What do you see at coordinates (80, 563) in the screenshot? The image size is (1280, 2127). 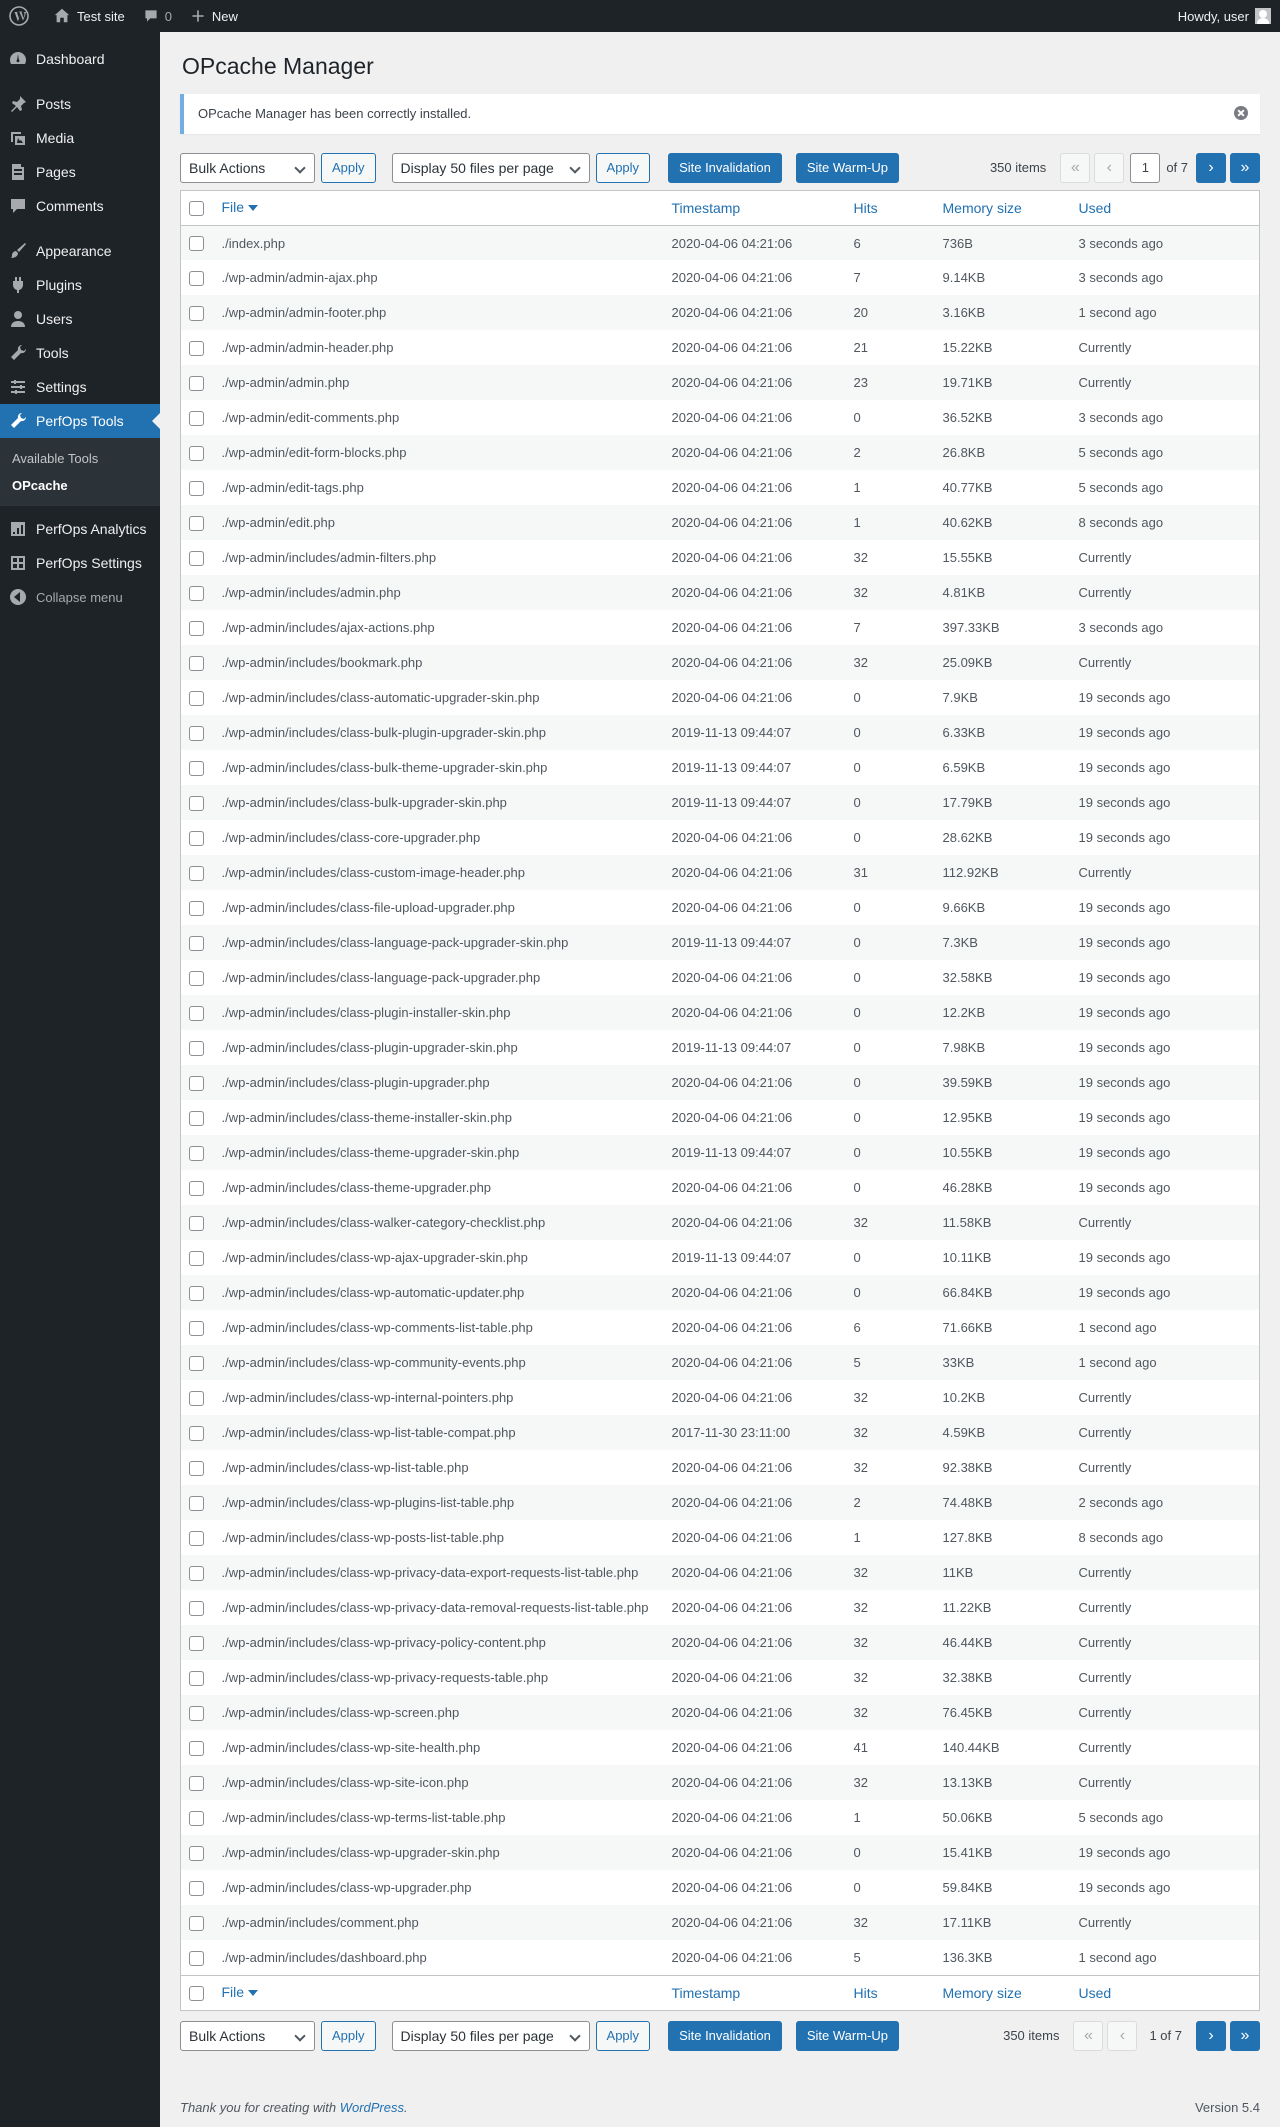 I see `sidebar-item-perfops-settings: PerfOps Settings` at bounding box center [80, 563].